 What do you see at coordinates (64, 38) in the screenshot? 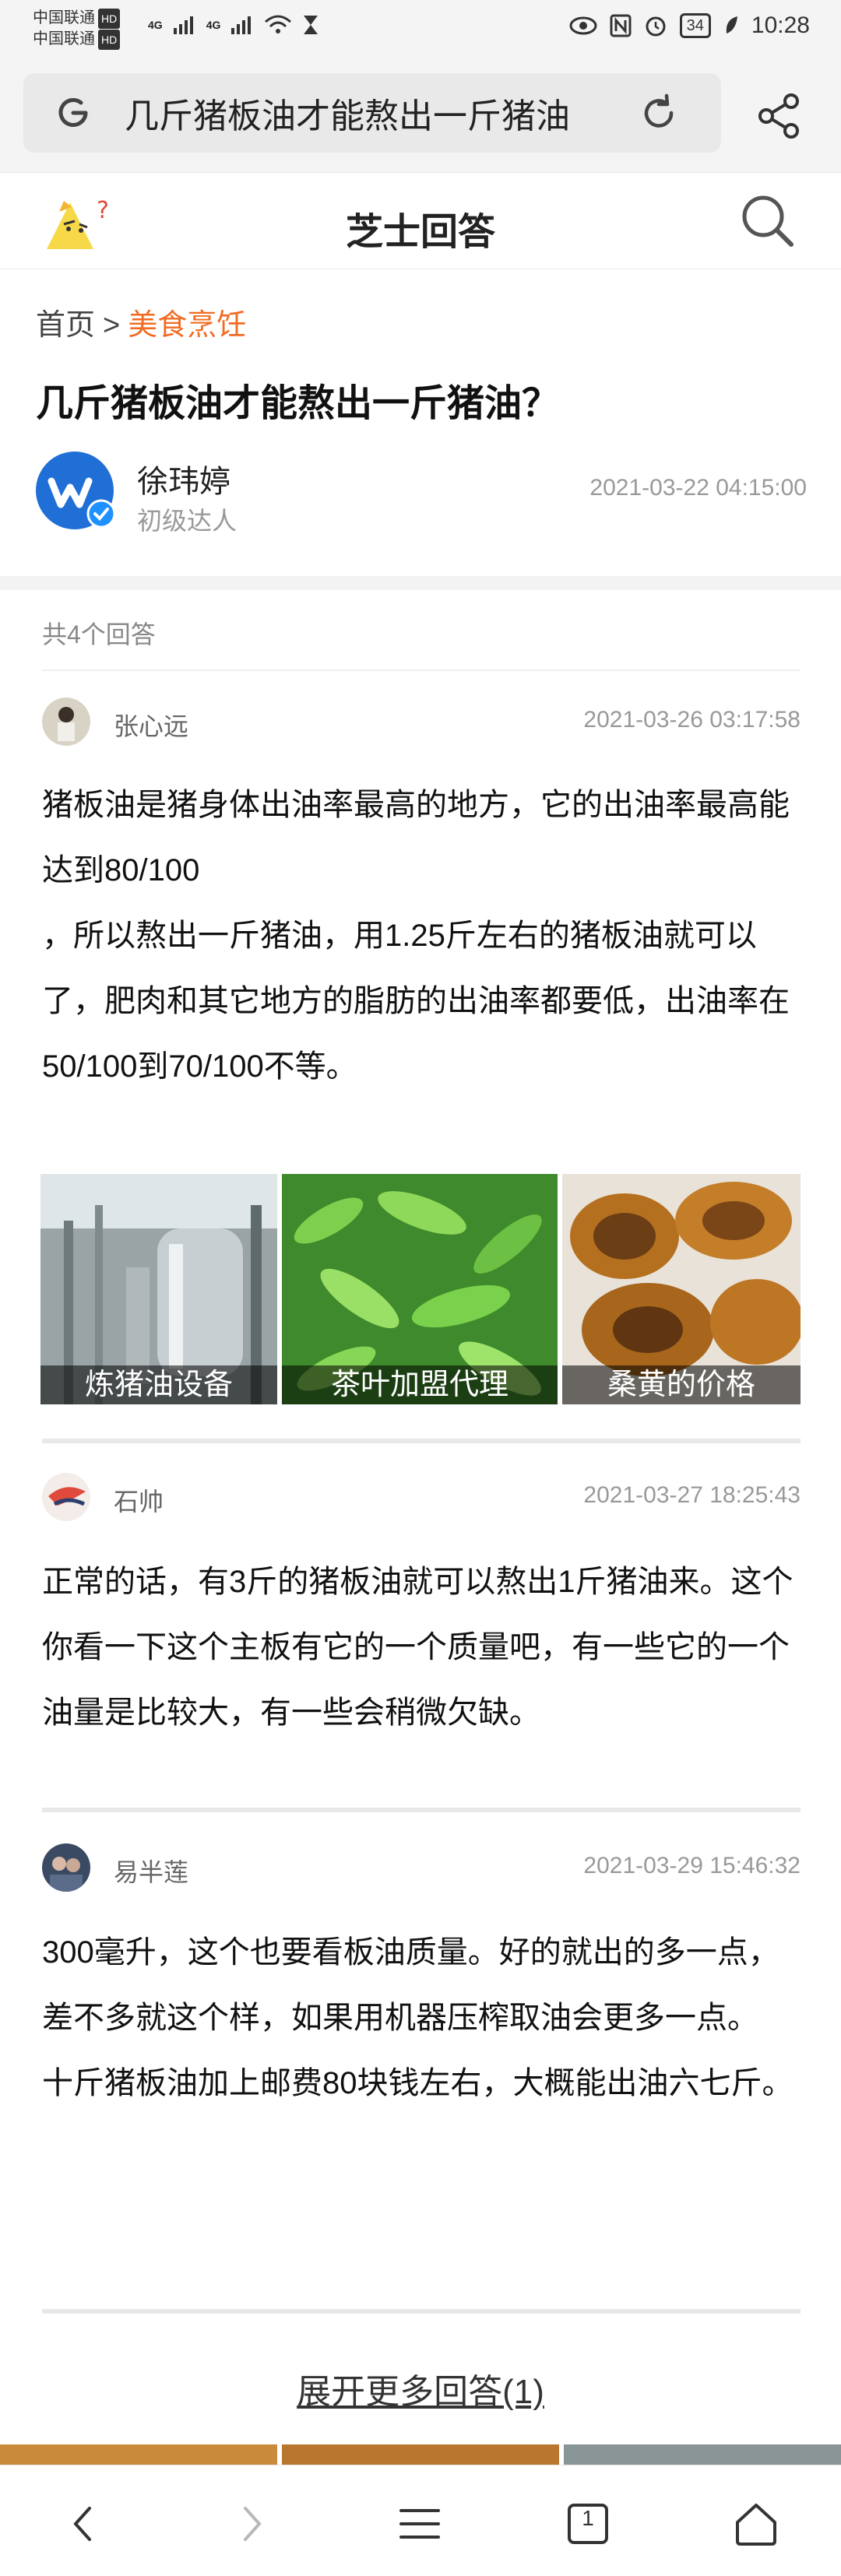
I see `carrier-2: 中国联通` at bounding box center [64, 38].